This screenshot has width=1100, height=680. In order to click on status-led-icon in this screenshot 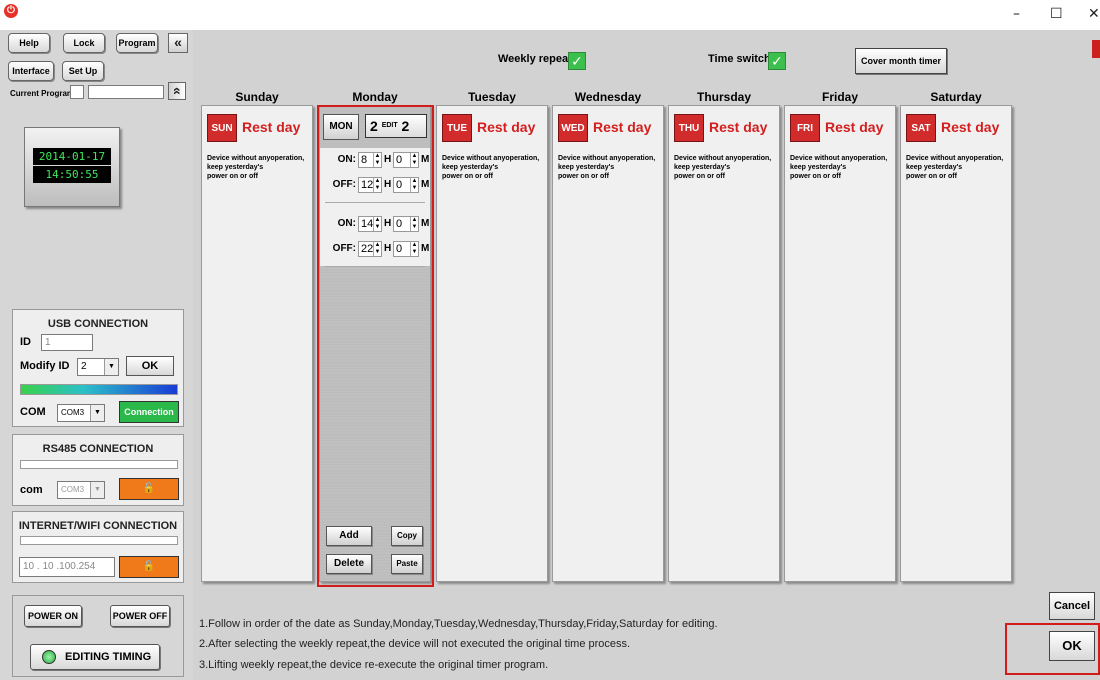, I will do `click(49, 657)`.